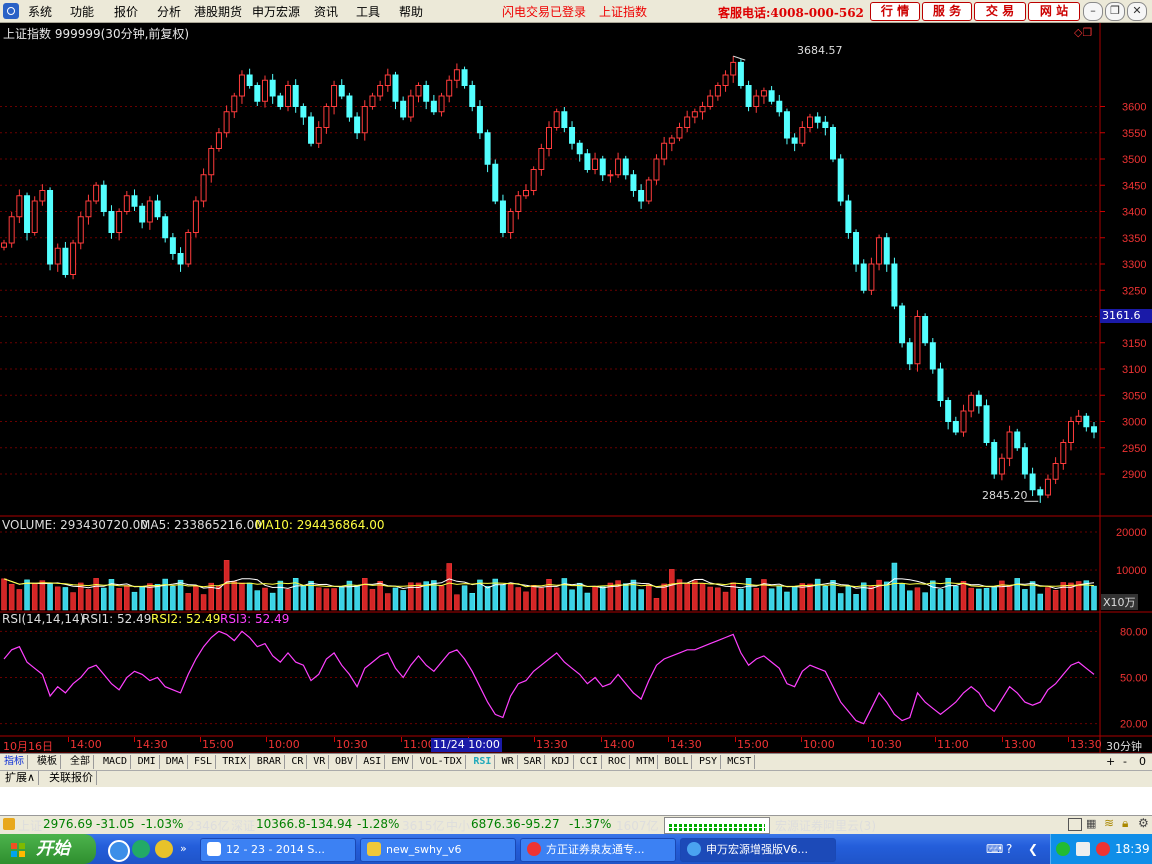 Image resolution: width=1152 pixels, height=864 pixels. I want to click on indicator-tab-rsi: RSI, so click(483, 762).